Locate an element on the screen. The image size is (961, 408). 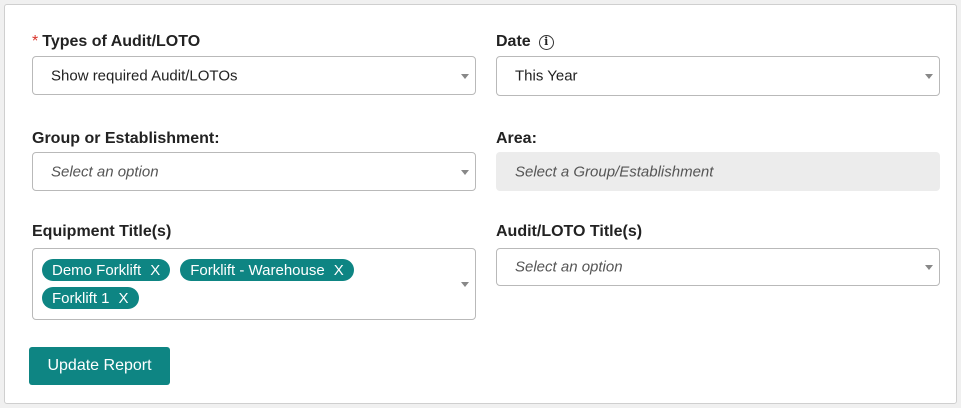
audit-types-select: Show required Audit/LOTOs is located at coordinates (254, 75).